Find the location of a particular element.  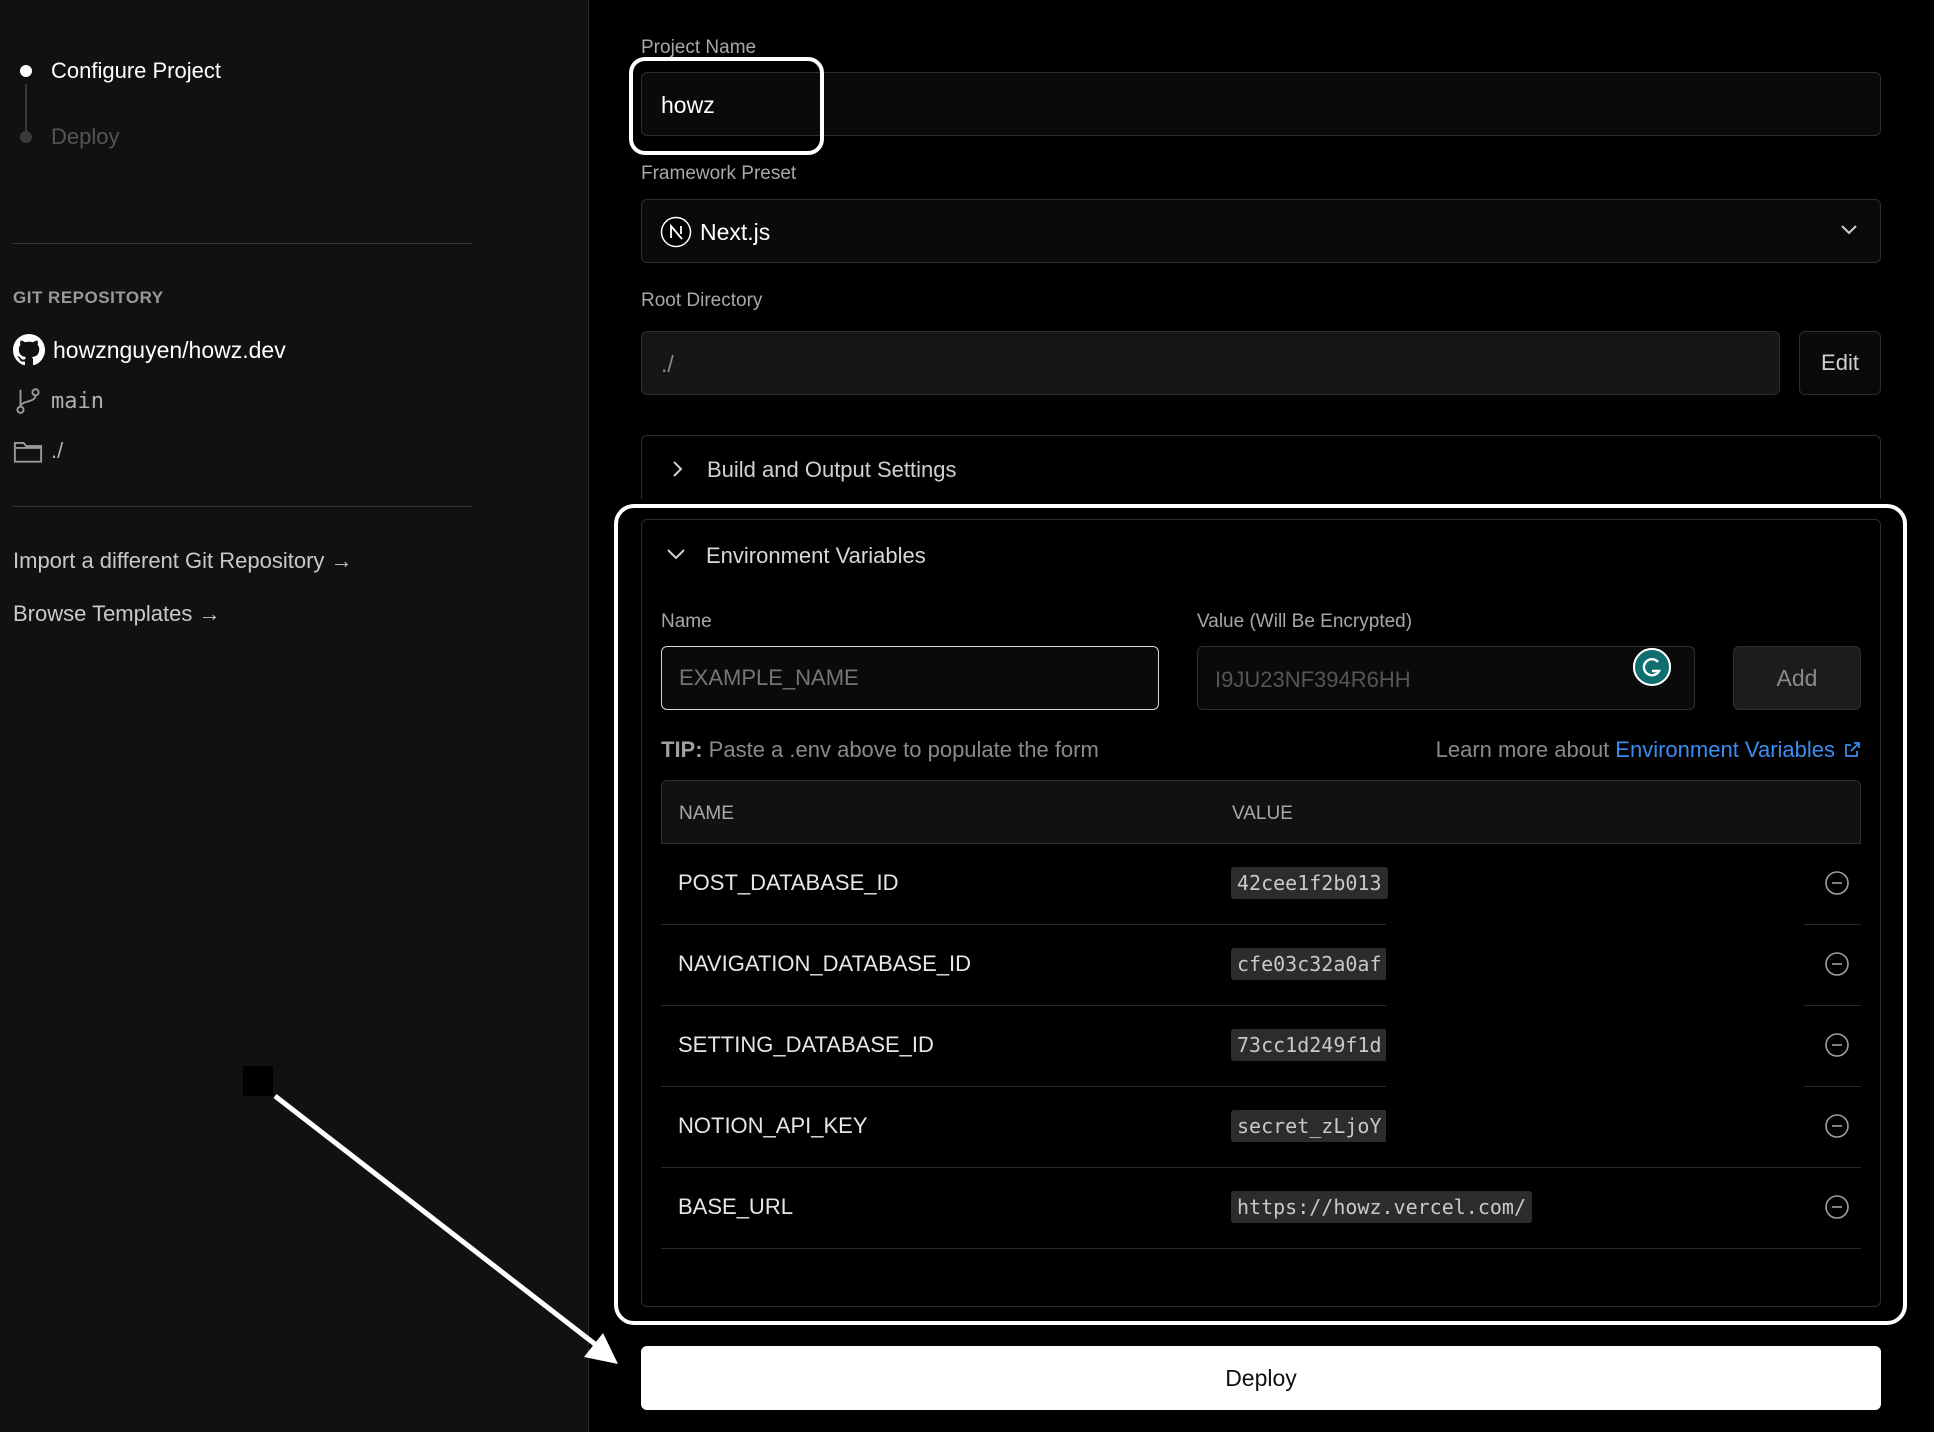

env-table-row: BASE_URL https://howz.vercel.com/ is located at coordinates (1261, 1208).